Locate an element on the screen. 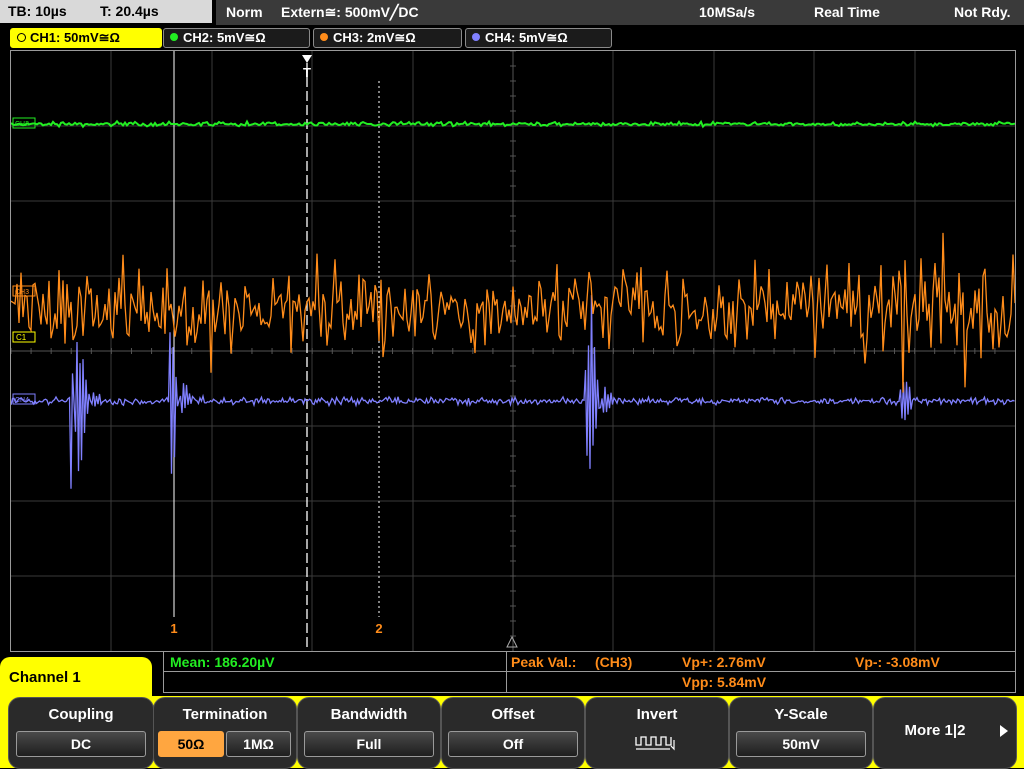 Image resolution: width=1024 pixels, height=769 pixels. ch2-dot-icon is located at coordinates (174, 37).